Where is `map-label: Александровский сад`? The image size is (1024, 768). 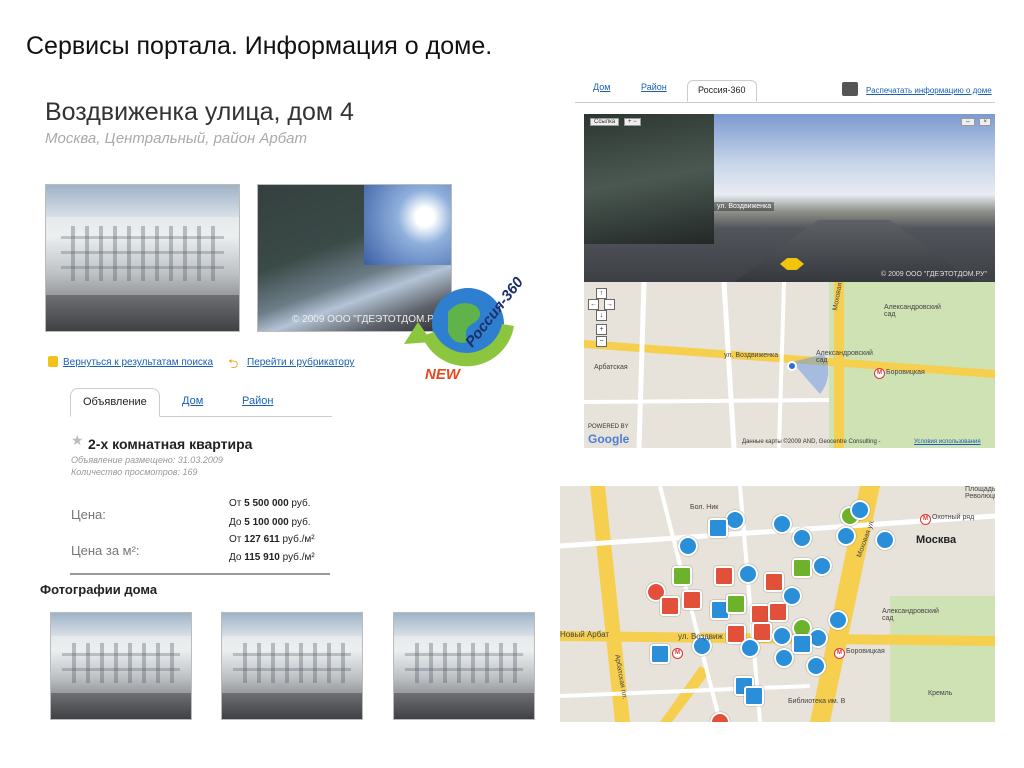
map-label: Александровский сад is located at coordinates (910, 615).